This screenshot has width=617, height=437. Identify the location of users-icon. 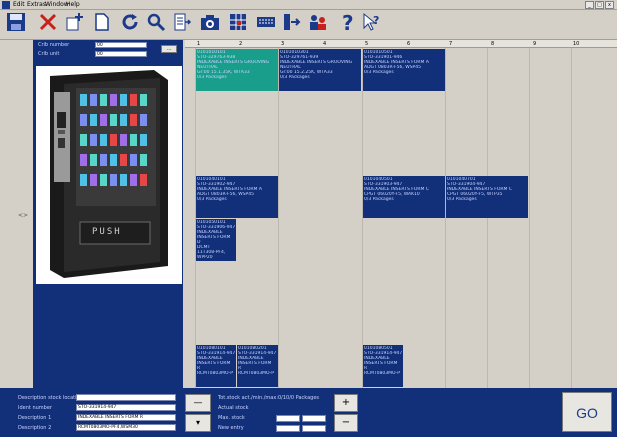
(318, 24).